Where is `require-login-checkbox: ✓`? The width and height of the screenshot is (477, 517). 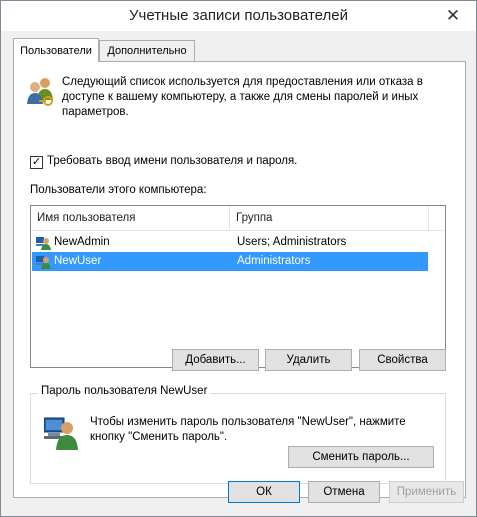 require-login-checkbox: ✓ is located at coordinates (36, 162).